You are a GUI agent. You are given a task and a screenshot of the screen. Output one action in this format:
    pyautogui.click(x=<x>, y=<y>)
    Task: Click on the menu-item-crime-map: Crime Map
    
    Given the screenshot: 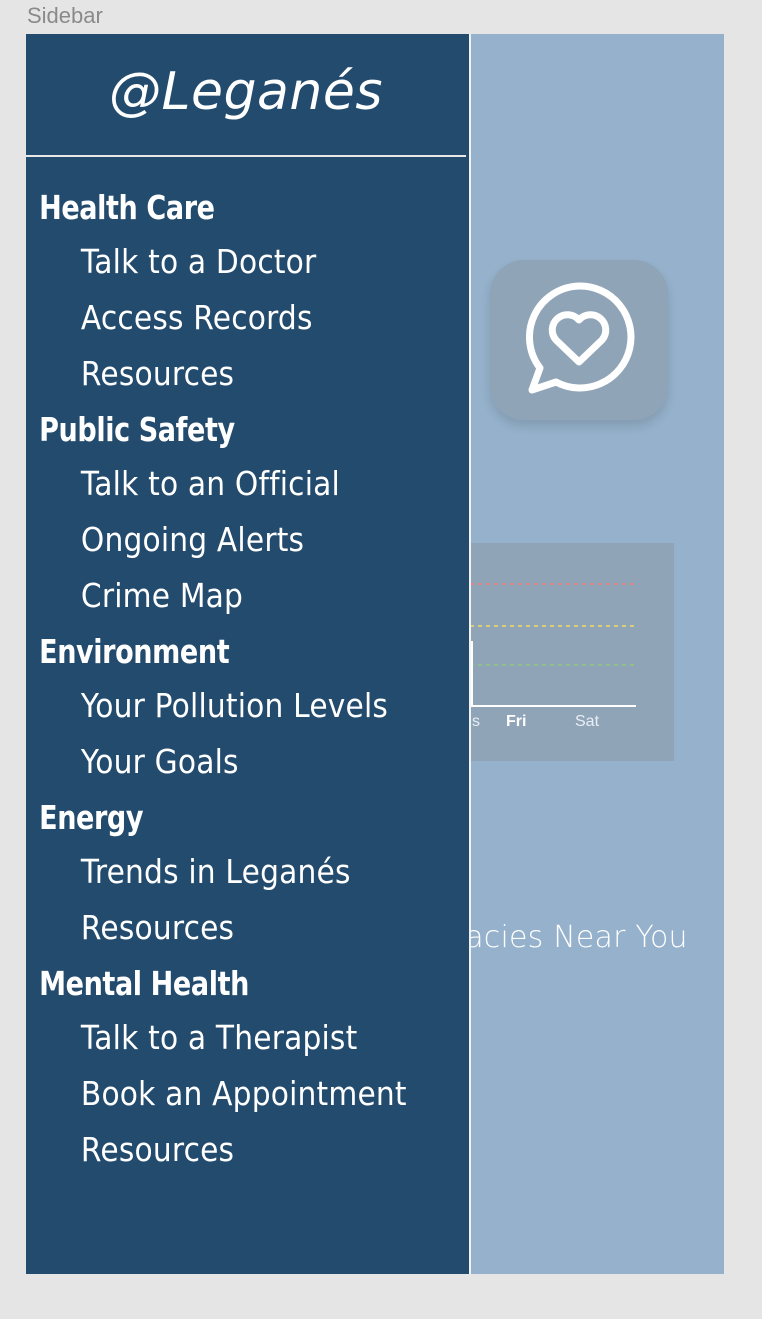 What is the action you would take?
    pyautogui.click(x=224, y=596)
    